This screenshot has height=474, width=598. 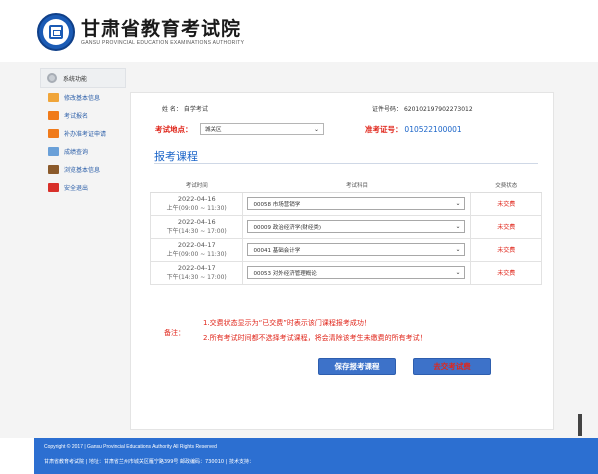 What do you see at coordinates (174, 333) in the screenshot?
I see `notes-label: 备注：` at bounding box center [174, 333].